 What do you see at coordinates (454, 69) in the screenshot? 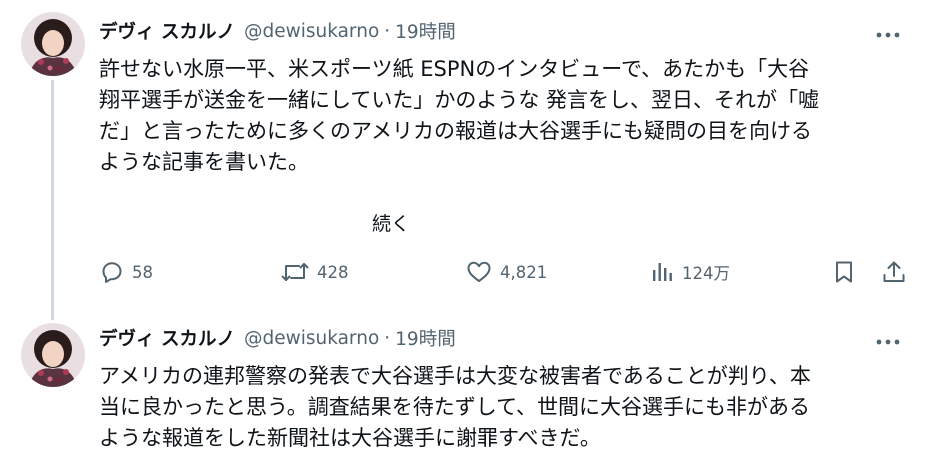
I see `tweet-text-line: 許せない水原一平、米スポーツ紙 ESPNのインタビューで、あたかも「大谷` at bounding box center [454, 69].